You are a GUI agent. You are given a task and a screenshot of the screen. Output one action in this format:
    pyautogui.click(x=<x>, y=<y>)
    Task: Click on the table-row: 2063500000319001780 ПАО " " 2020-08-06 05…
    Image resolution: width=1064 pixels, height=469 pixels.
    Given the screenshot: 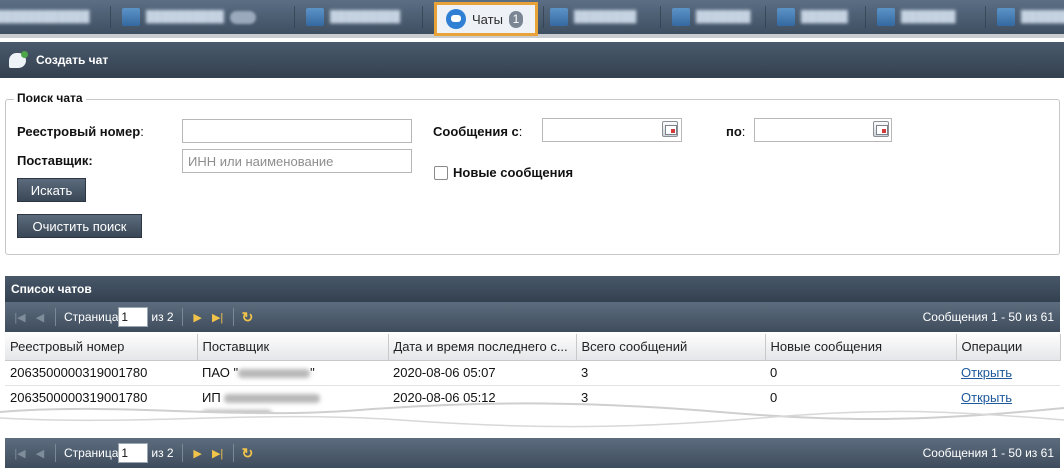 What is the action you would take?
    pyautogui.click(x=532, y=373)
    